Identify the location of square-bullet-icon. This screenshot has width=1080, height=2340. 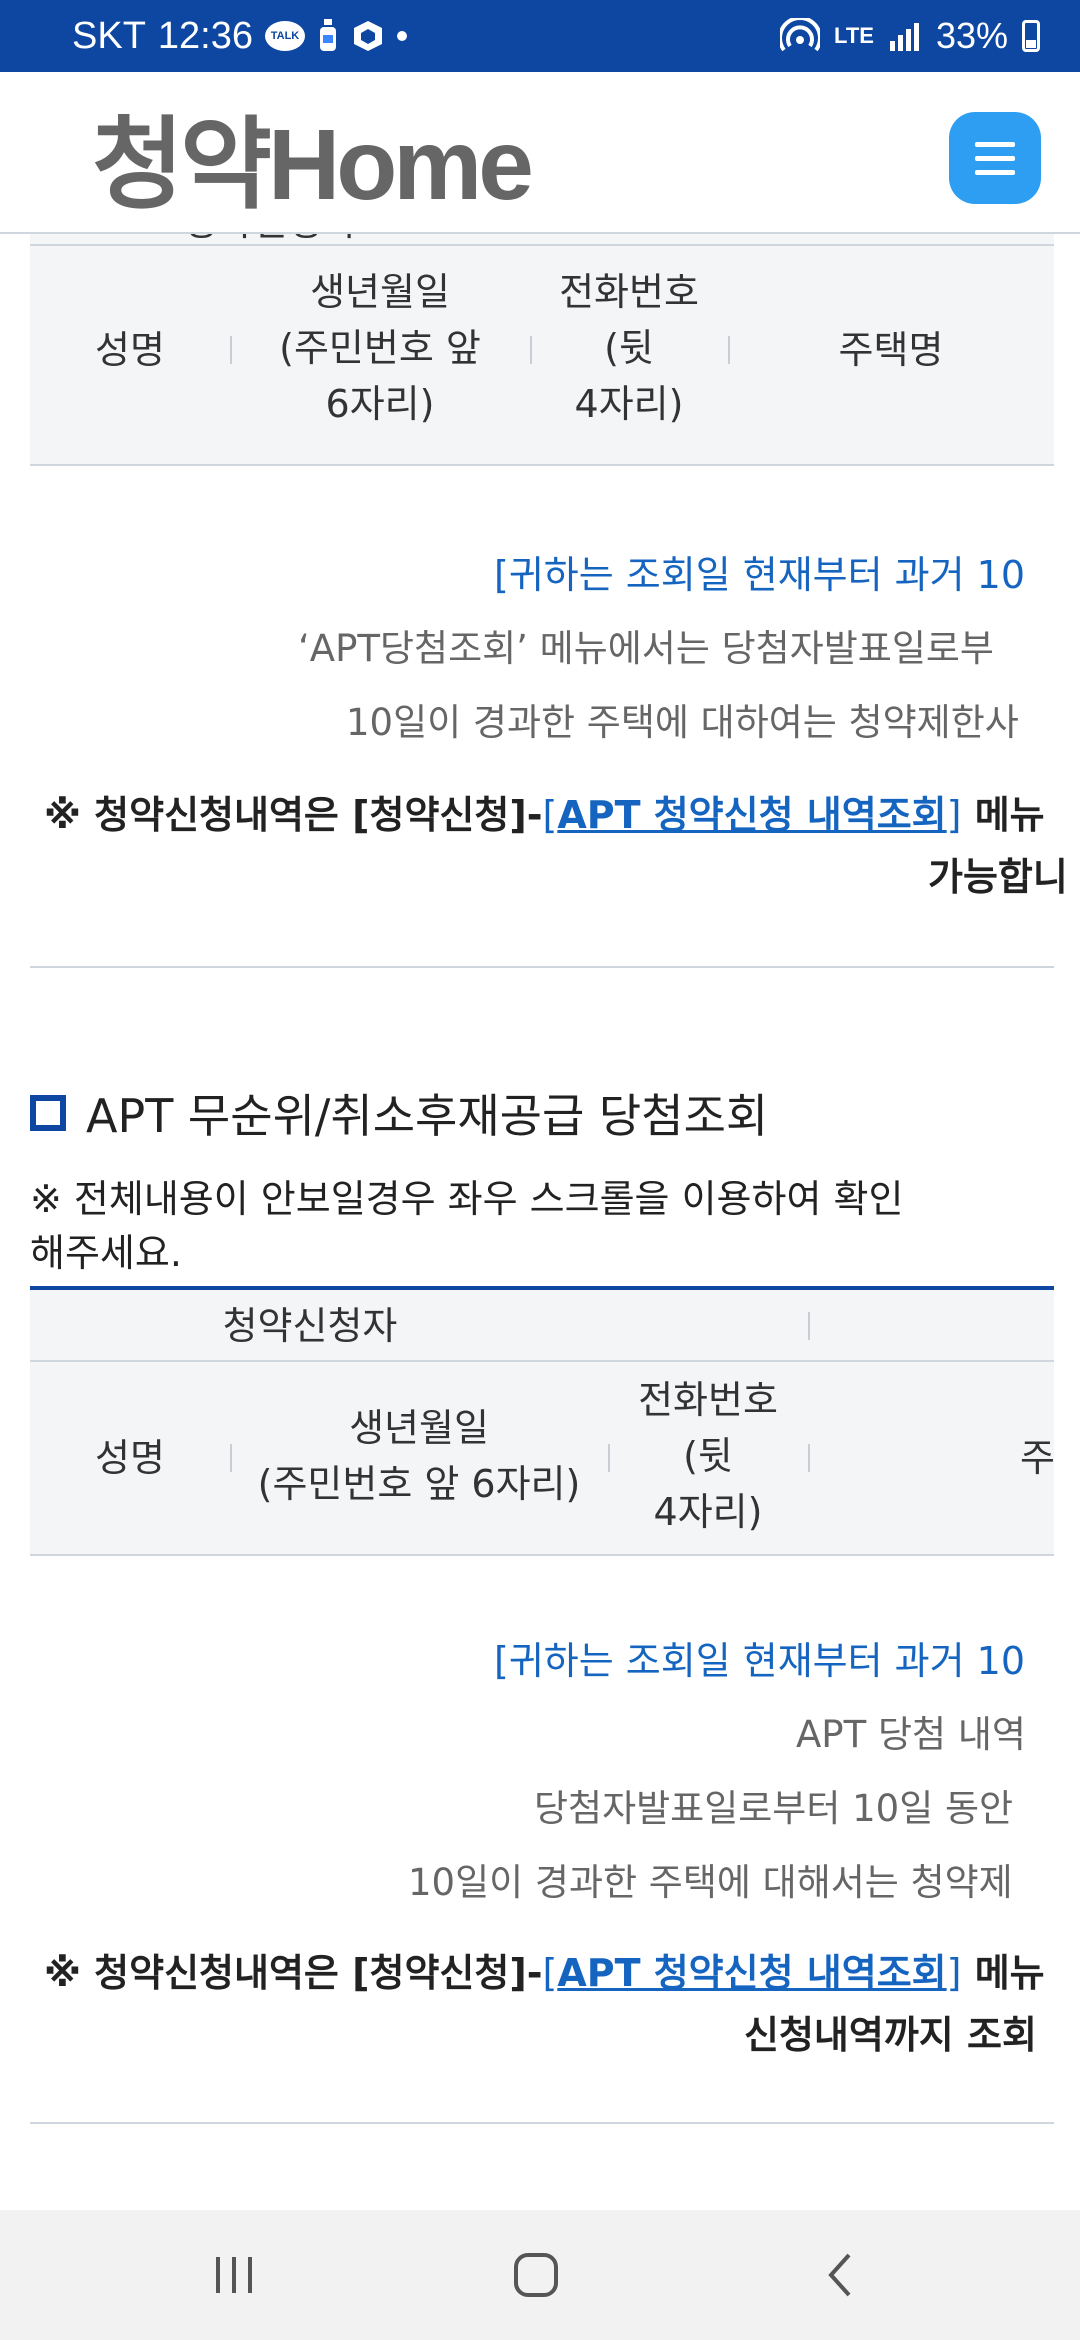
(48, 1113).